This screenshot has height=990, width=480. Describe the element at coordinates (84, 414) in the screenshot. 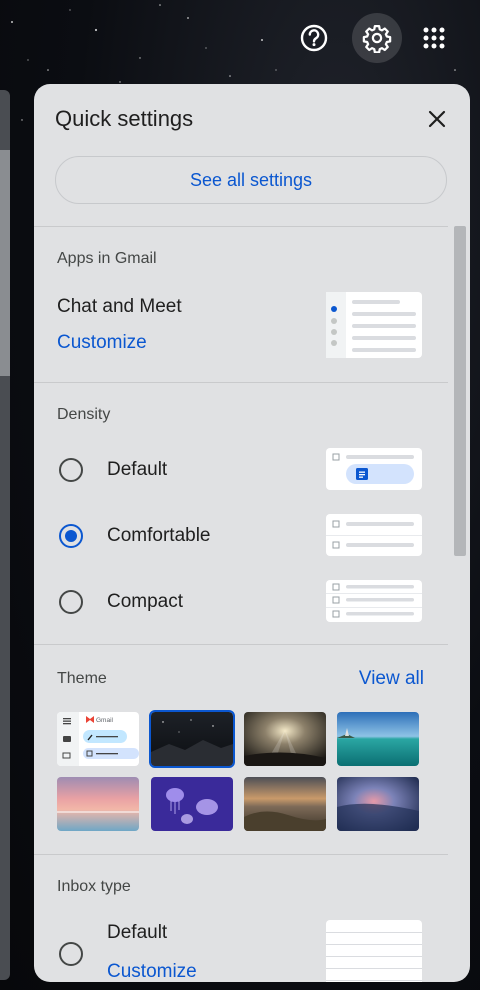

I see `density-heading: Density` at that location.